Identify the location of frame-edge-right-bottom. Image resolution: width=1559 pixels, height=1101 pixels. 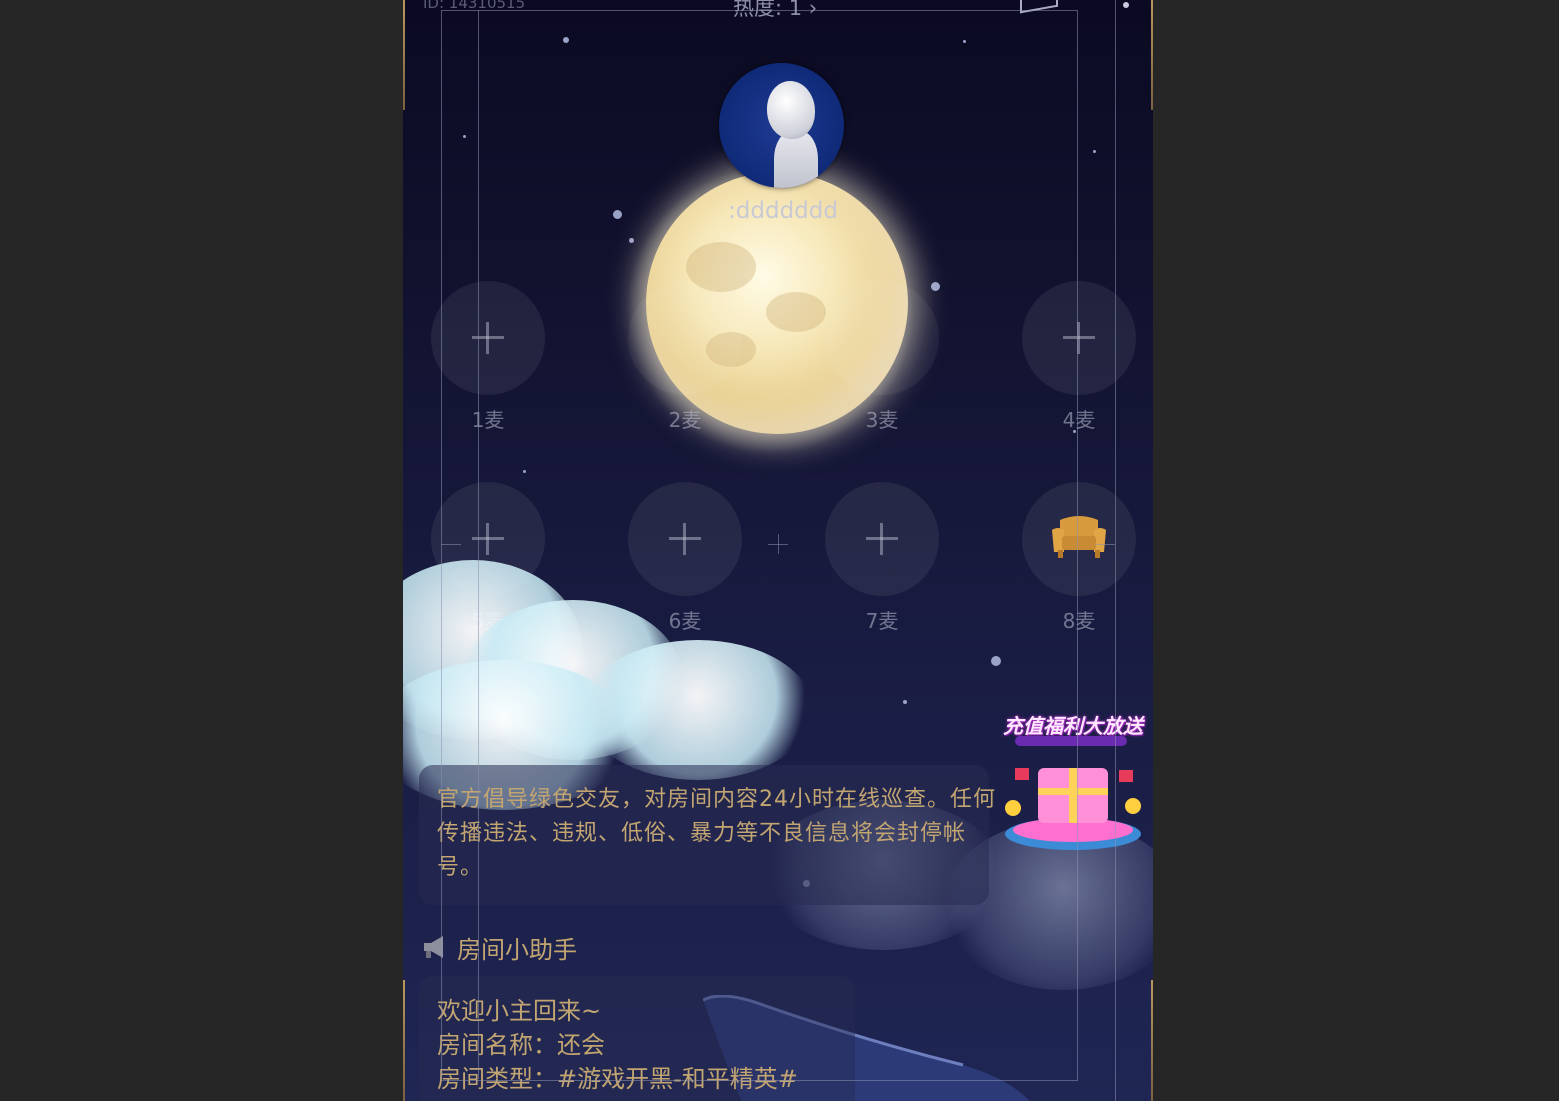
(1152, 1040).